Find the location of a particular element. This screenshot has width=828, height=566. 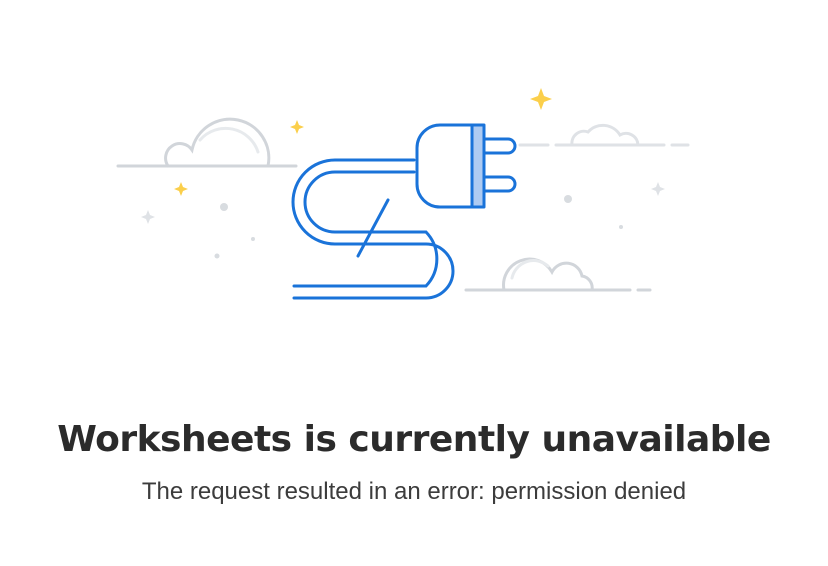

plug-icon is located at coordinates (466, 166).